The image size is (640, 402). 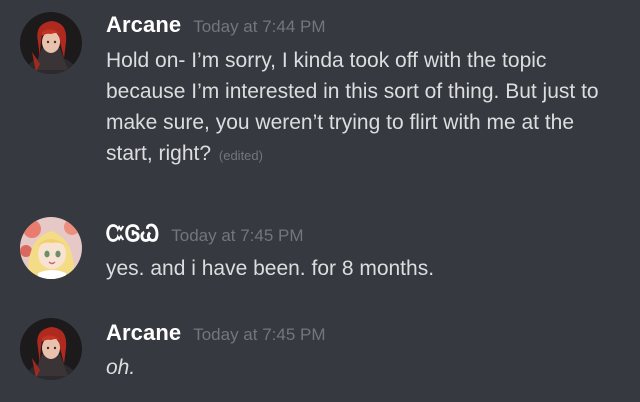 I want to click on edited-label: (edited), so click(x=240, y=155).